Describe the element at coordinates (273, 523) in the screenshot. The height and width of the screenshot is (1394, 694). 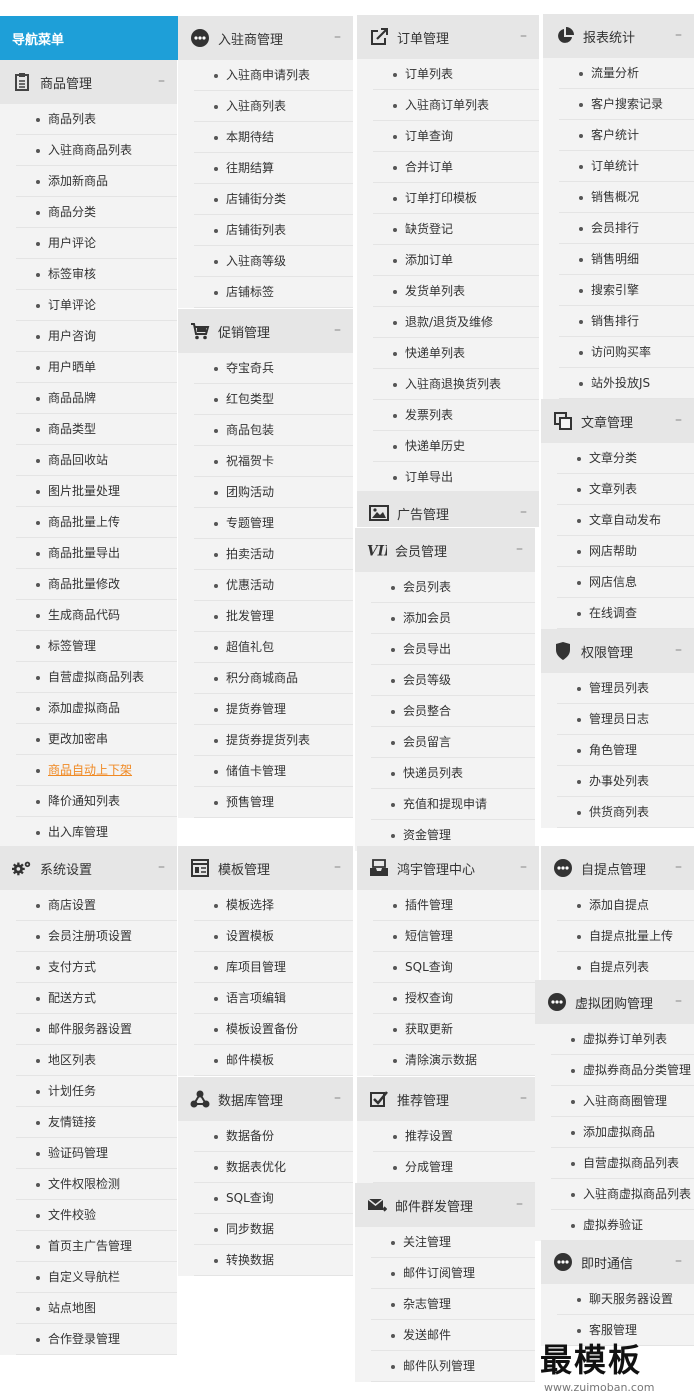
I see `menu-item: 专题管理` at that location.